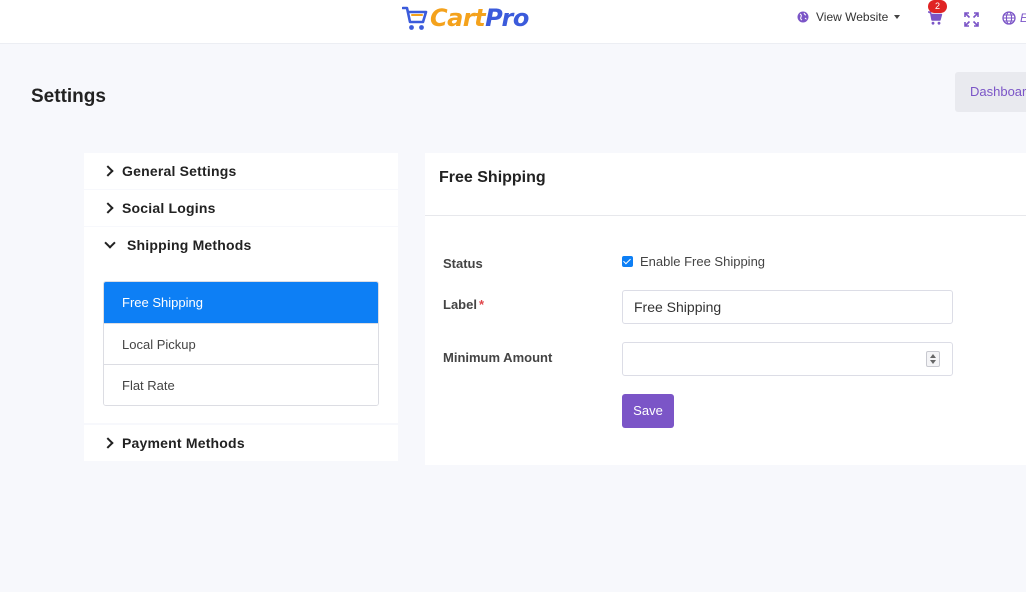 The height and width of the screenshot is (592, 1026). I want to click on accordion-header-shipping-methods: Shipping Methods, so click(241, 245).